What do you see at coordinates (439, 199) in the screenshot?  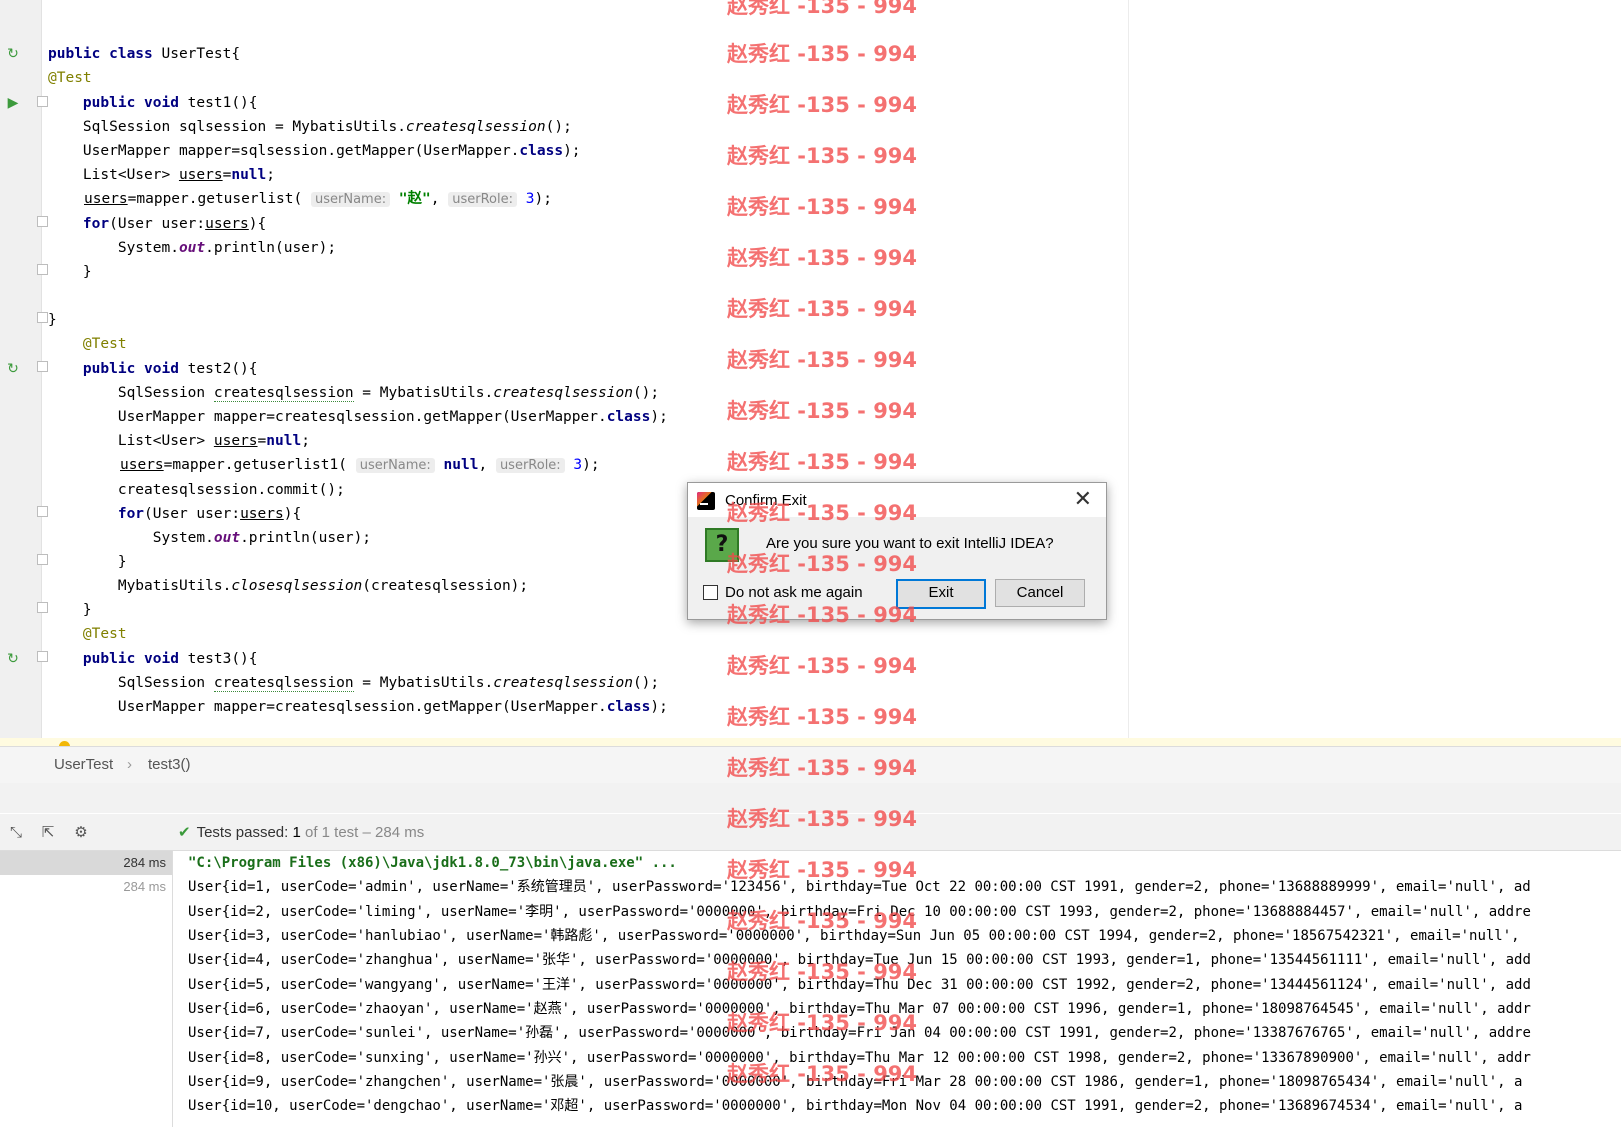 I see `code-token: ,` at bounding box center [439, 199].